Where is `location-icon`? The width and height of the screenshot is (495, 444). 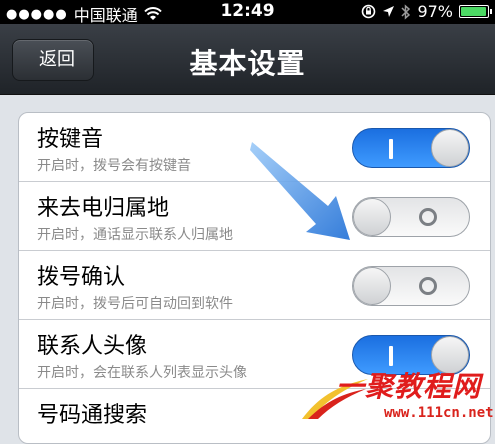 location-icon is located at coordinates (389, 11).